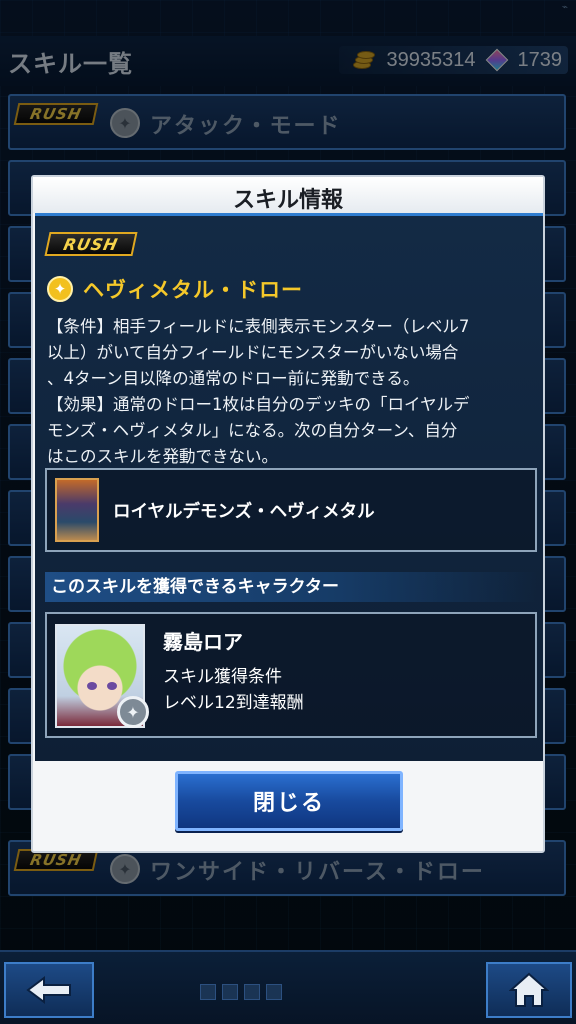 This screenshot has width=576, height=1024. I want to click on card-thumbnail, so click(77, 510).